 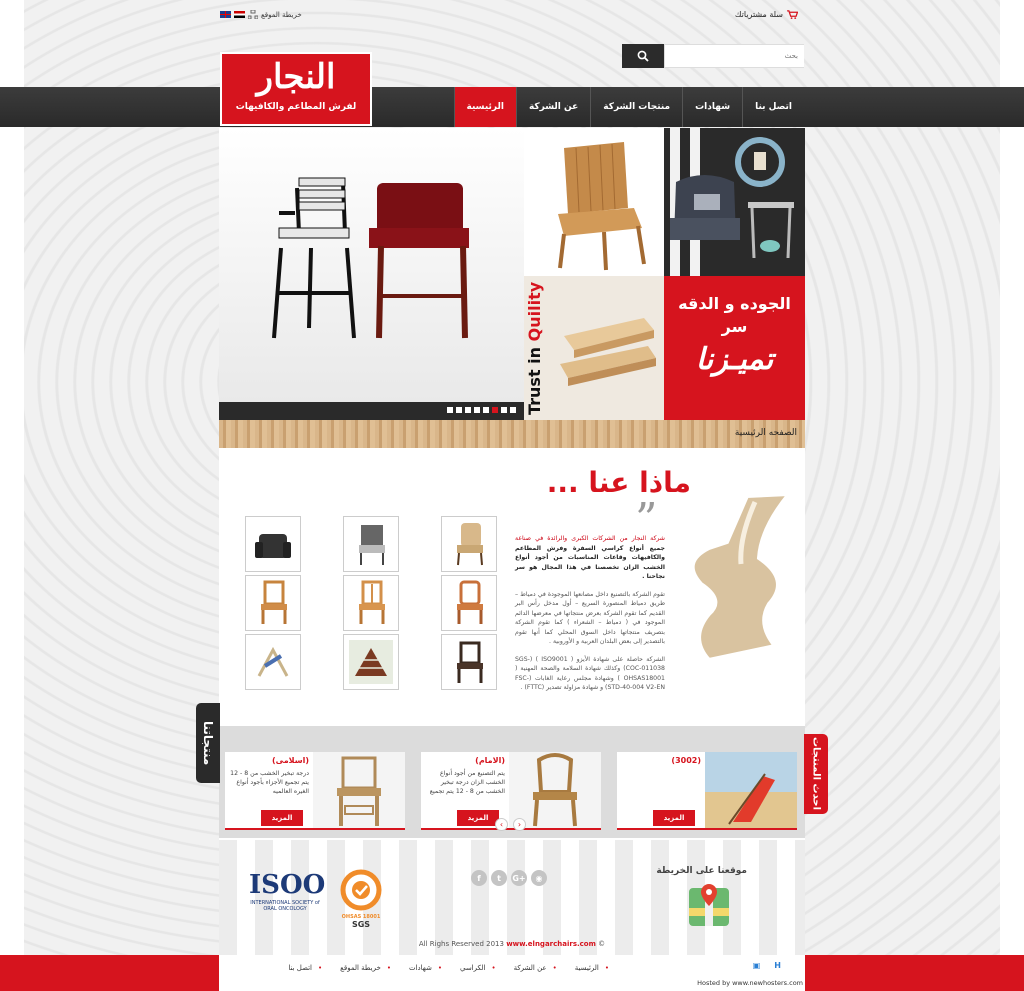 What do you see at coordinates (285, 906) in the screenshot?
I see `iso-logo-subtext: INTERNATIONAL SOCIETY of ORAL ONCOLOGY` at bounding box center [285, 906].